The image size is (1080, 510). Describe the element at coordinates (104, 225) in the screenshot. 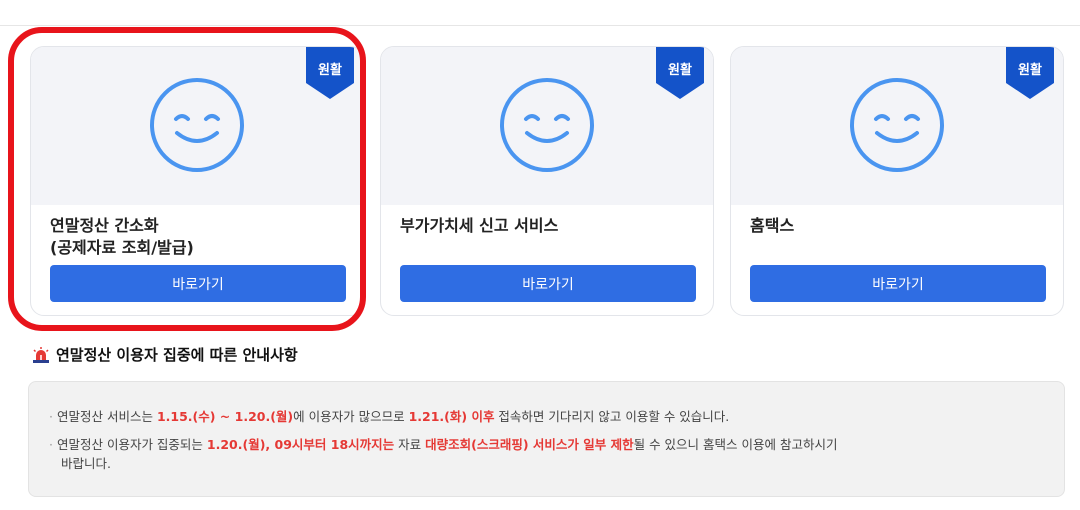

I see `card-title-line1: 연말정산 간소화` at that location.